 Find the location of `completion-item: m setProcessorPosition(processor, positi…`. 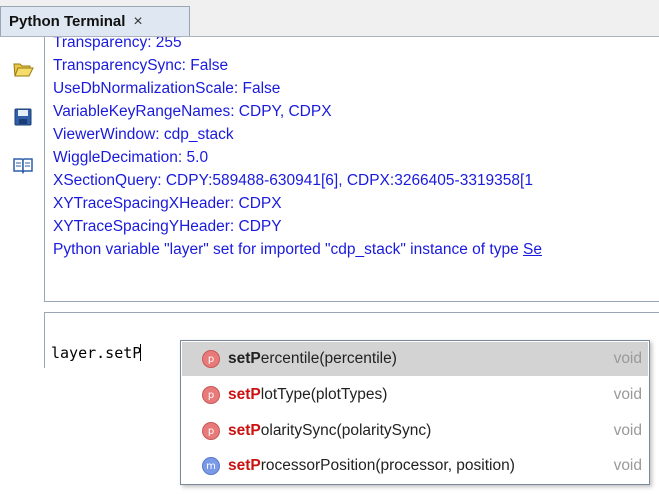

completion-item: m setProcessorPosition(processor, positi… is located at coordinates (415, 466).